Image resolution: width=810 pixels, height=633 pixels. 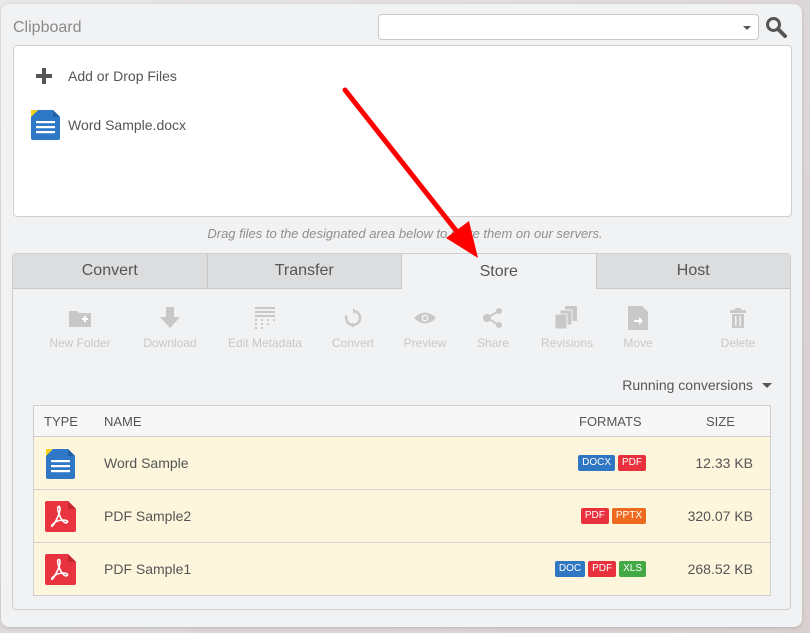 I want to click on table-row: PDF Sample1 DOC PDF XLS 268.52 KB, so click(x=402, y=569).